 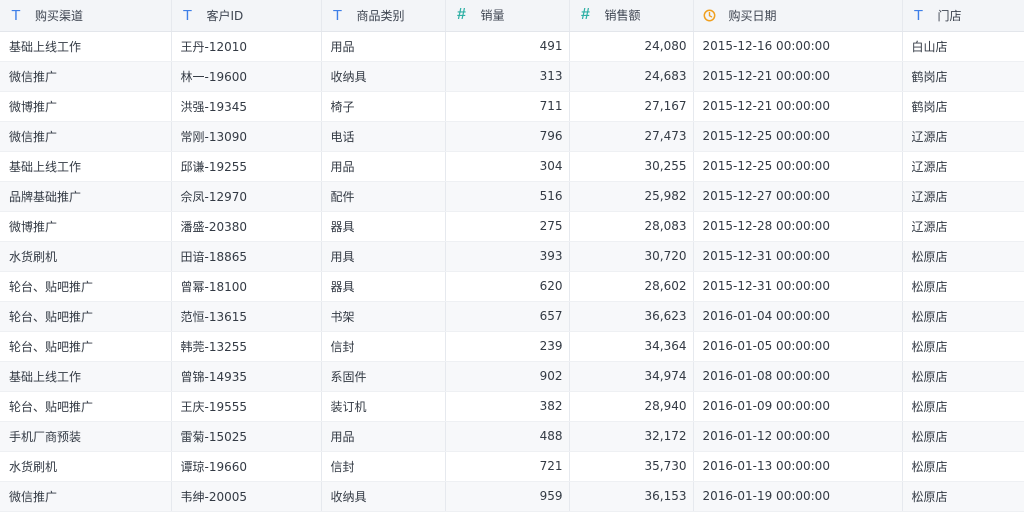 I want to click on table-cell: 常刚-13090, so click(x=246, y=136).